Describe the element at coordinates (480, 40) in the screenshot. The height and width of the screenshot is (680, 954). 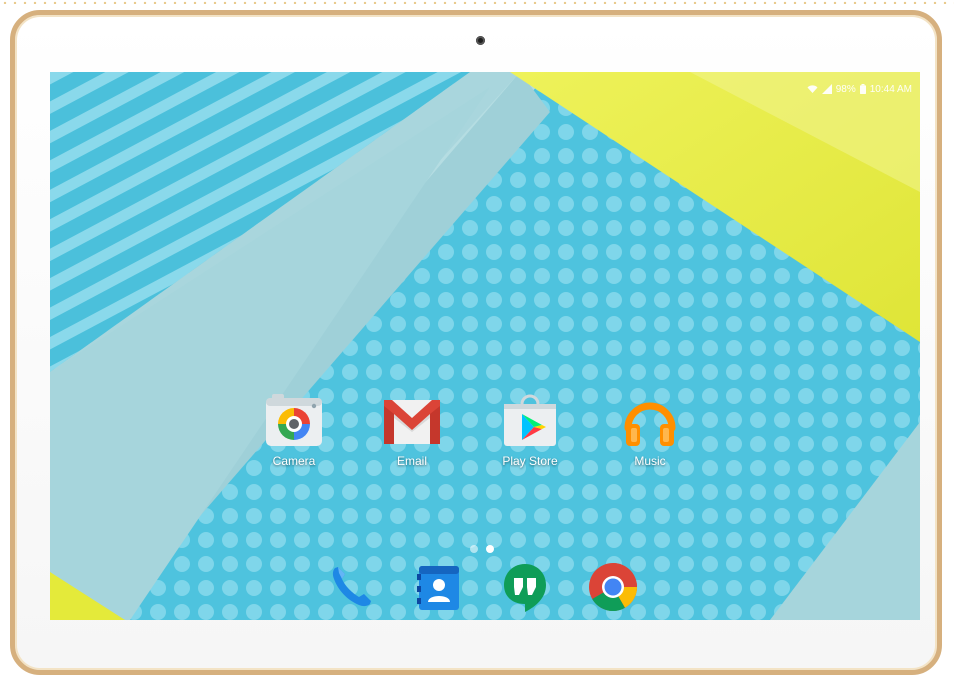
I see `front-camera-lens` at that location.